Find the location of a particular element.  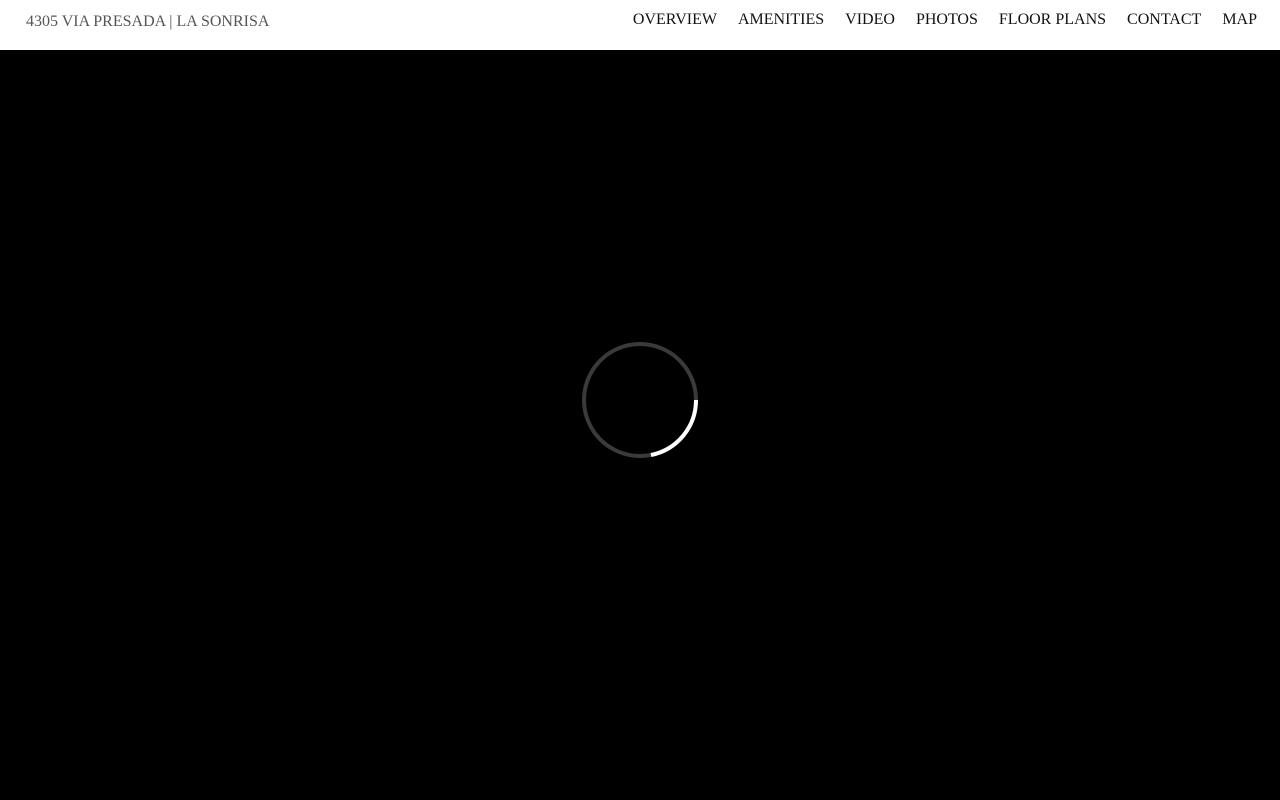

loading-spinner-icon is located at coordinates (640, 400).